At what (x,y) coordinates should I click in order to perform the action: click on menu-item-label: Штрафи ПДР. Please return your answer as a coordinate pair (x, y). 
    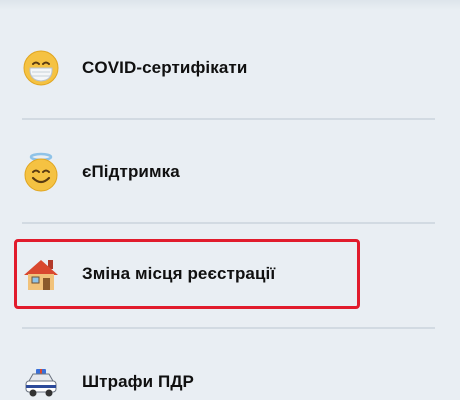
    Looking at the image, I should click on (138, 381).